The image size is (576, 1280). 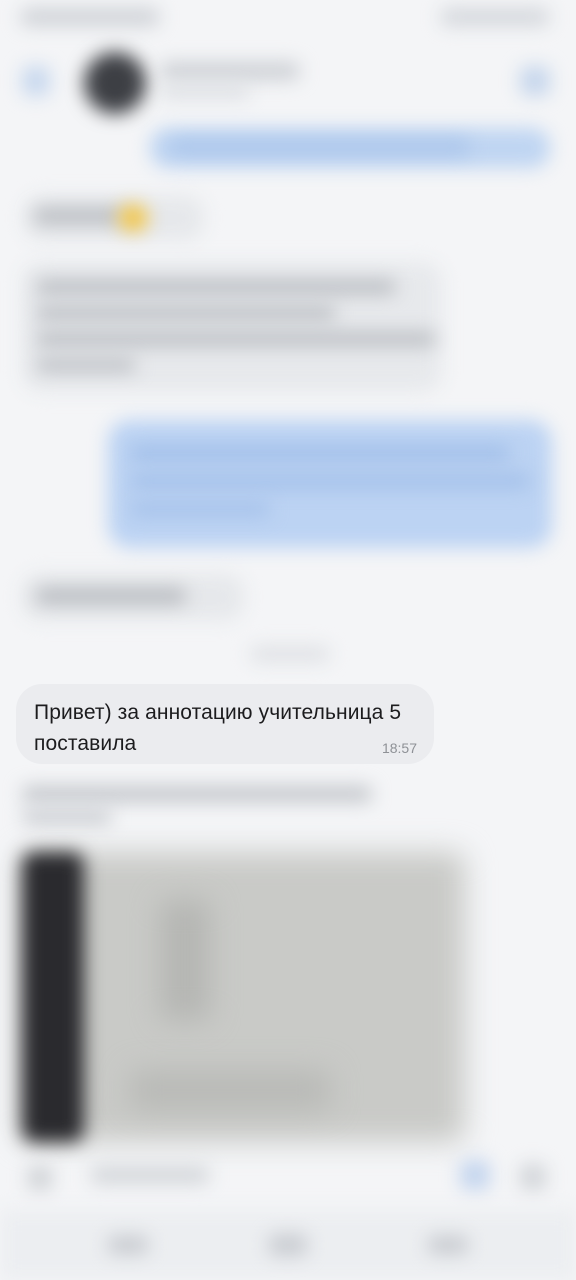 I want to click on microphone-icon, so click(x=475, y=1175).